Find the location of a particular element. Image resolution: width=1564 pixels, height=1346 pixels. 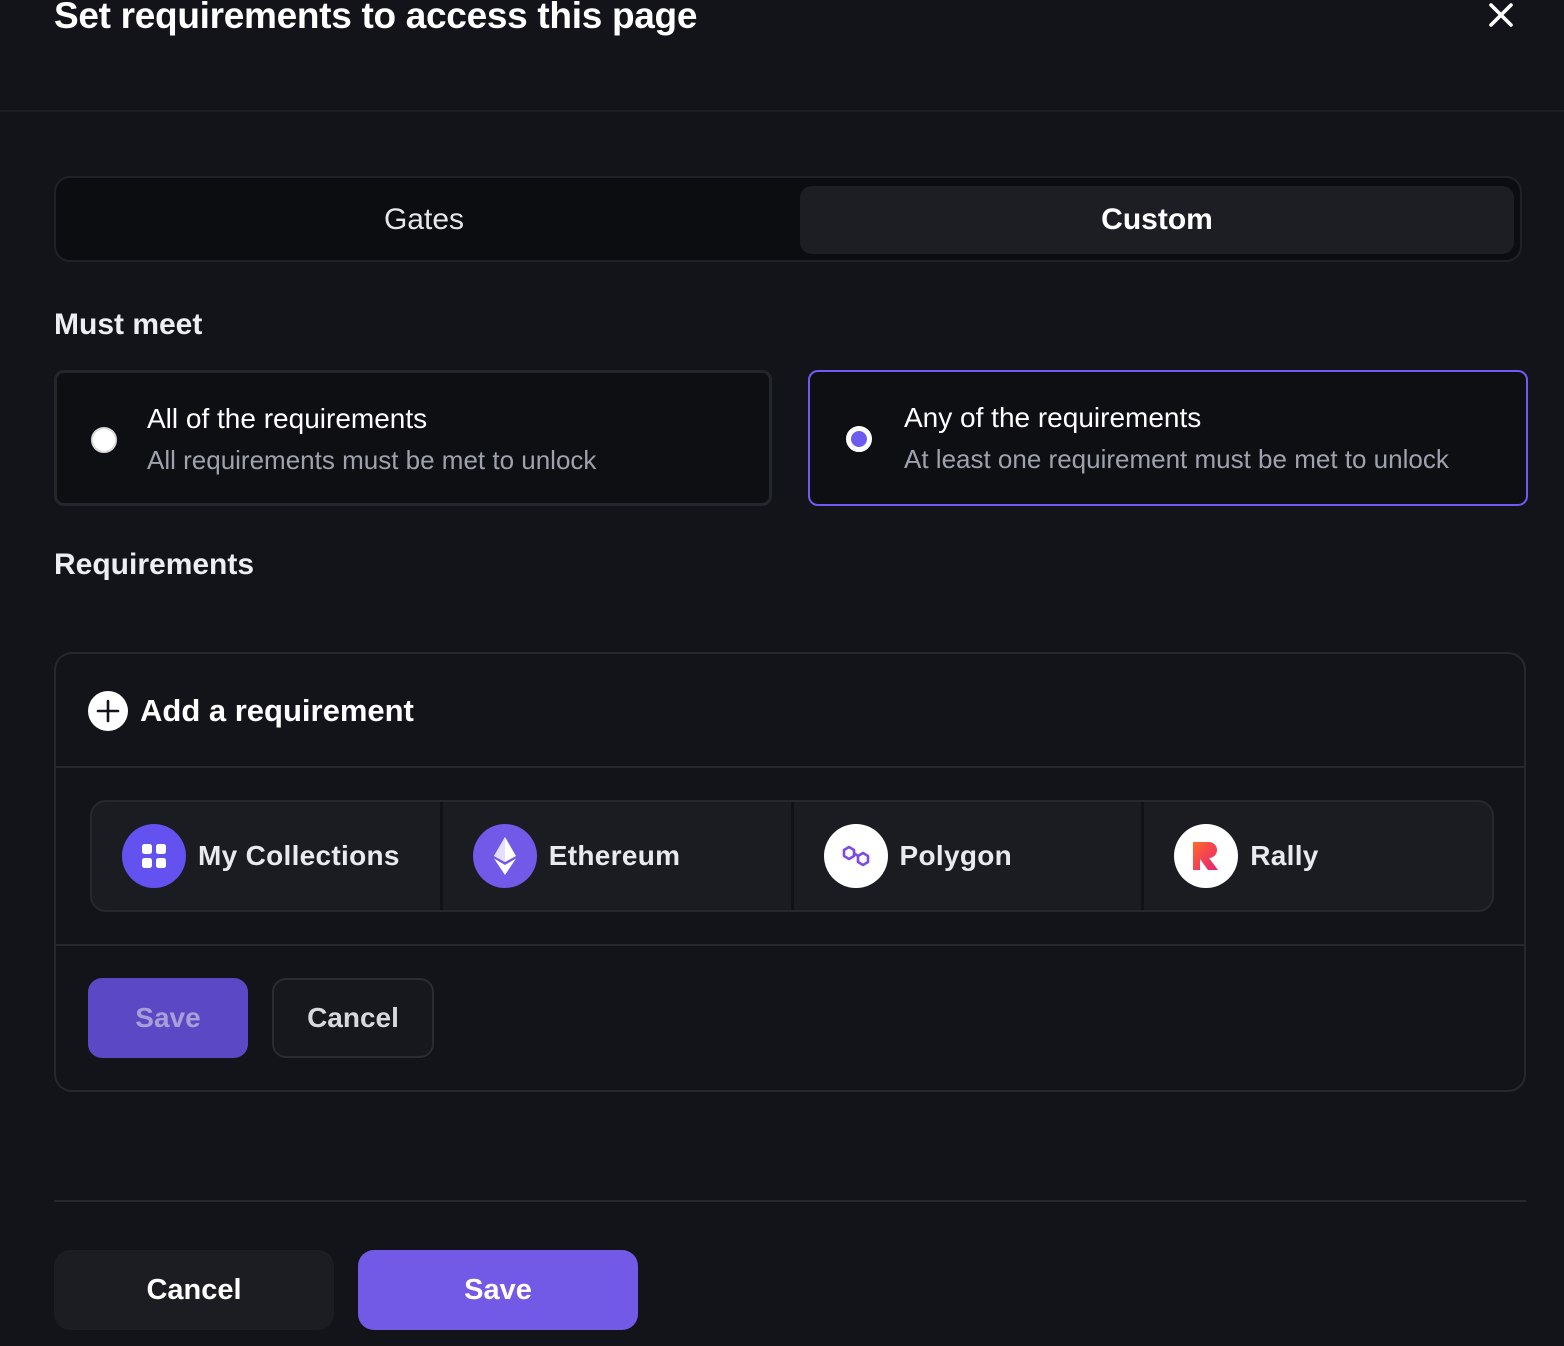

tab-gates: Gates is located at coordinates (424, 220).